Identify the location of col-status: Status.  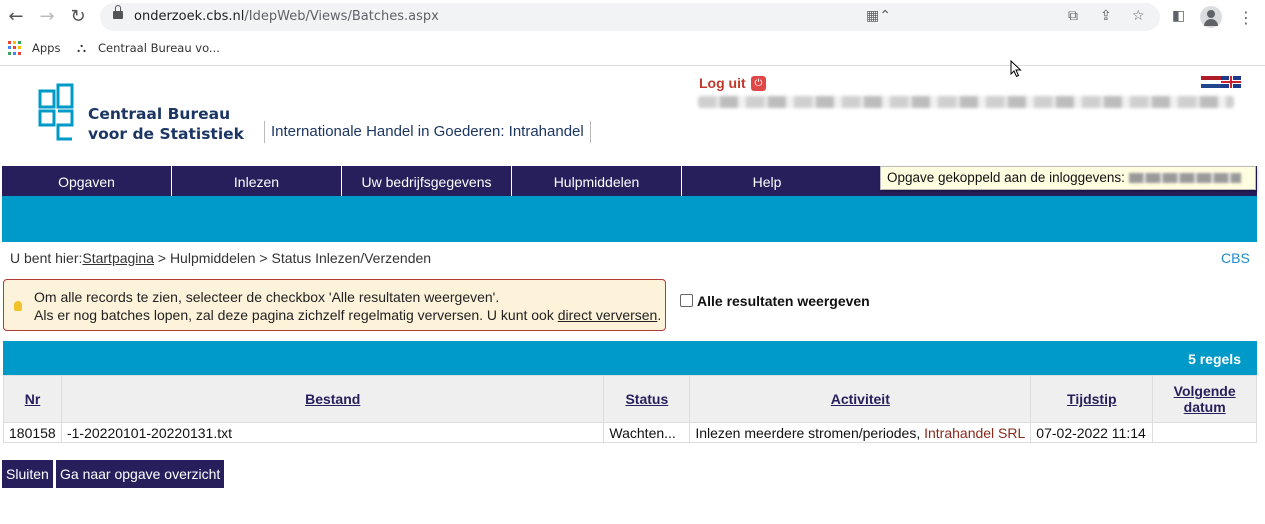
(647, 399).